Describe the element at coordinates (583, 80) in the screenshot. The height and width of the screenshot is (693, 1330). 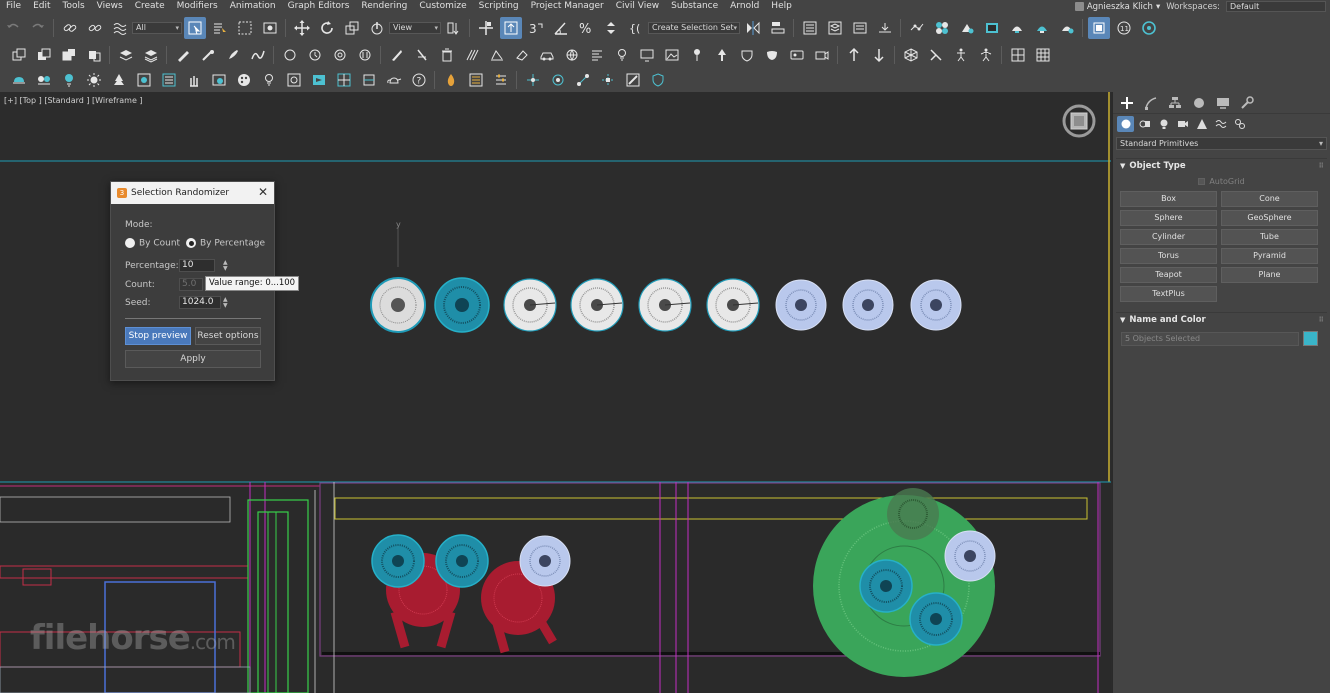
I see `pivot-icon` at that location.